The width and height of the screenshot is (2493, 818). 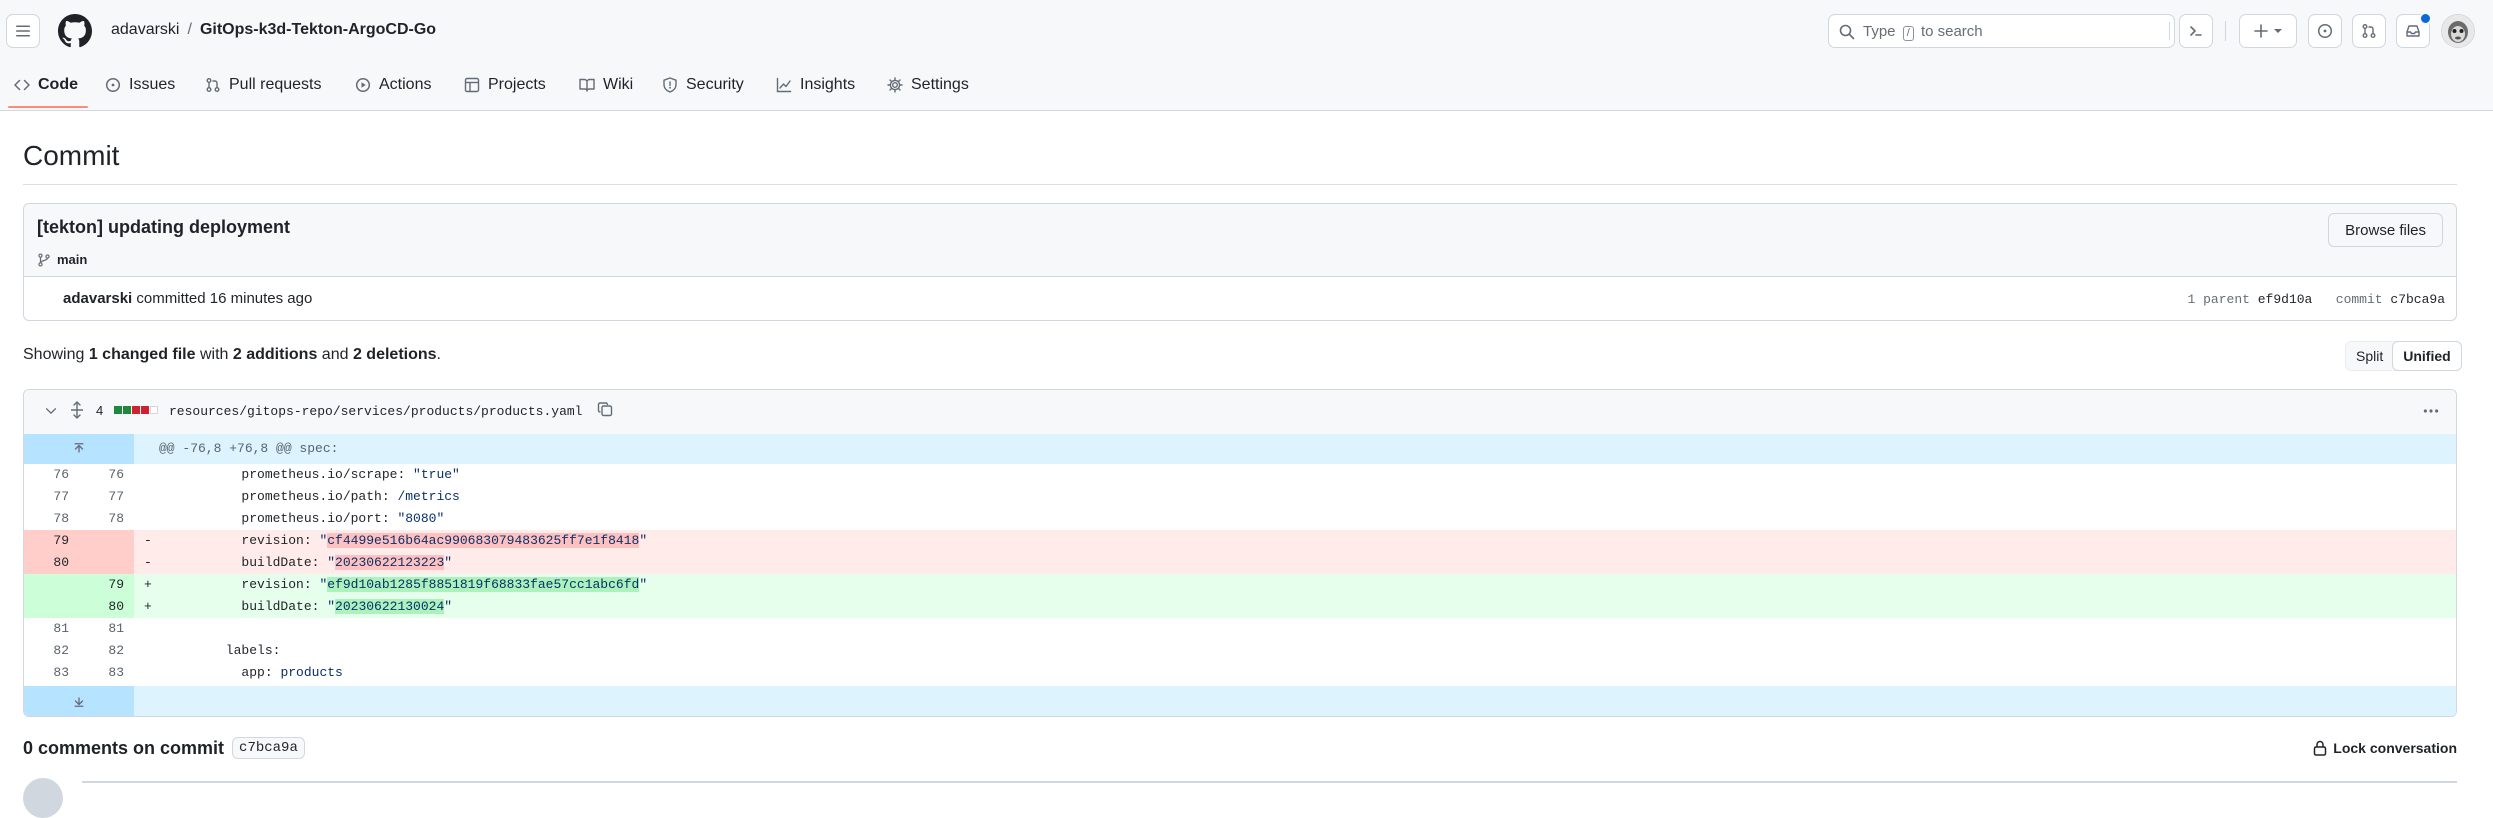 What do you see at coordinates (517, 84) in the screenshot?
I see `tab-label: Projects` at bounding box center [517, 84].